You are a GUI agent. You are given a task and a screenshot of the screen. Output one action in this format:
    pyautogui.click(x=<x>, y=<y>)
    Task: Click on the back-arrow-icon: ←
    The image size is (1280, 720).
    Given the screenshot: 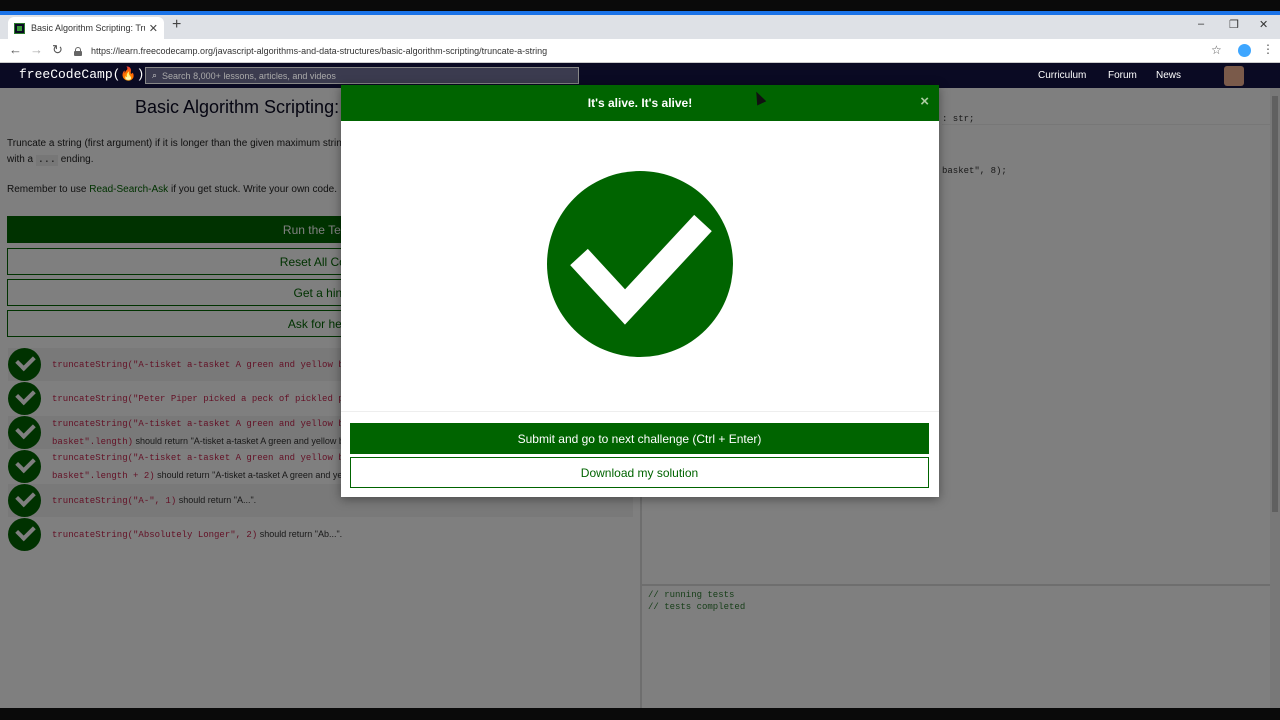 What is the action you would take?
    pyautogui.click(x=15, y=49)
    